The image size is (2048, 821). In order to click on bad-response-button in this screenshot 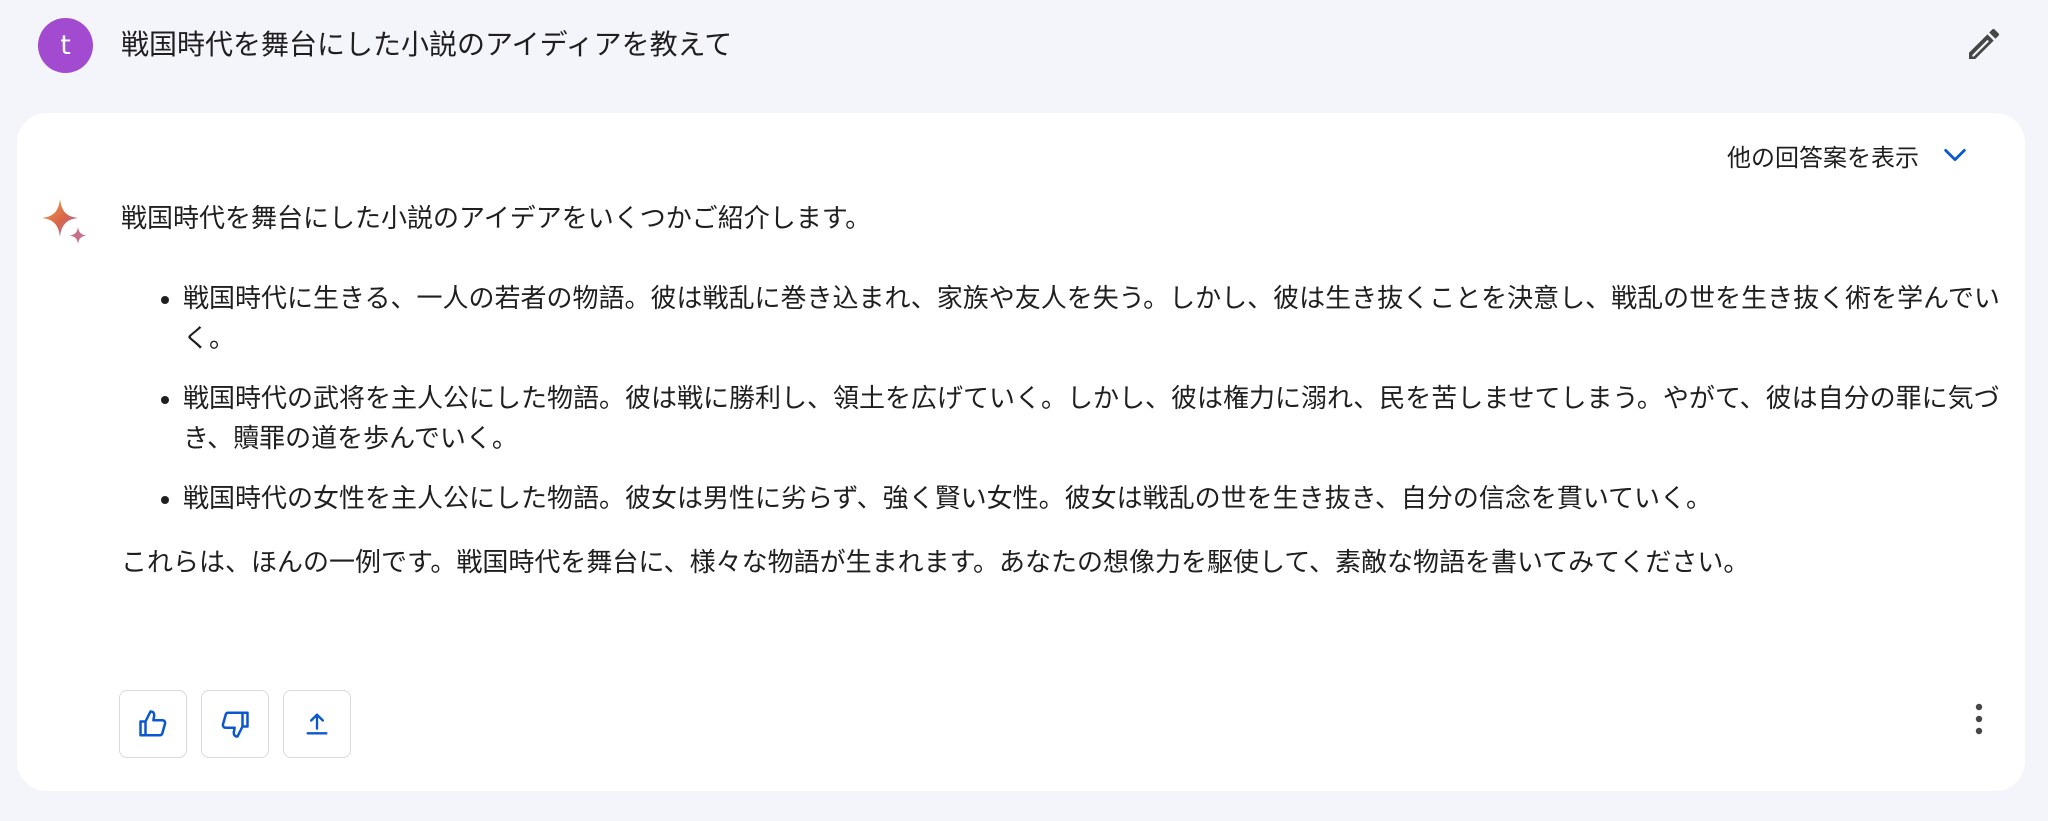, I will do `click(235, 724)`.